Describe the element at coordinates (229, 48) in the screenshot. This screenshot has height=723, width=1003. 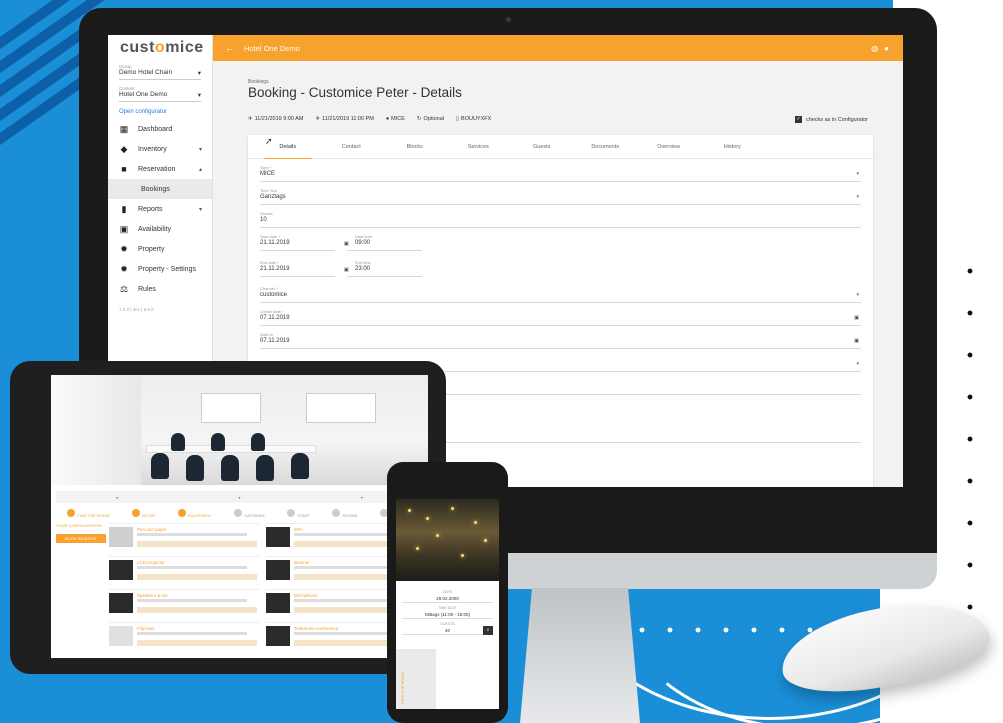
I see `back-arrow-icon: ←` at that location.